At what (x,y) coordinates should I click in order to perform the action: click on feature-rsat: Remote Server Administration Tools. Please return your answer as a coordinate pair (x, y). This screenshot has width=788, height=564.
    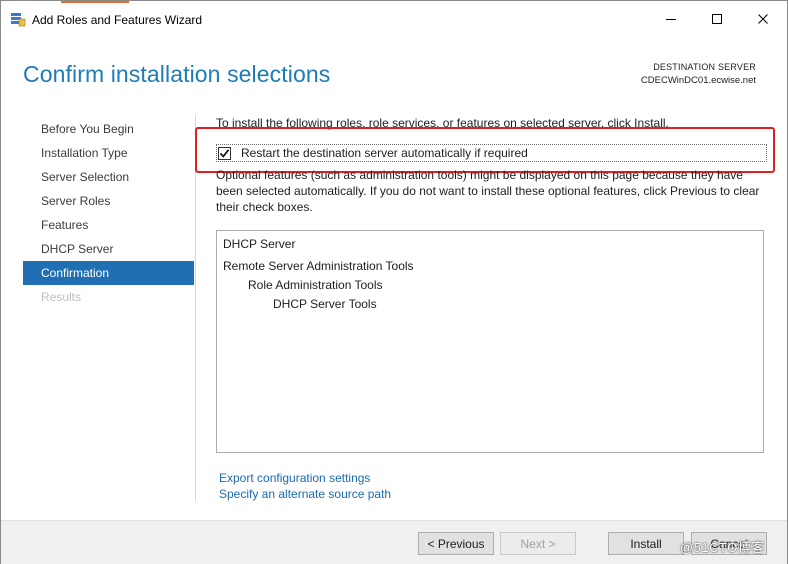
    Looking at the image, I should click on (318, 266).